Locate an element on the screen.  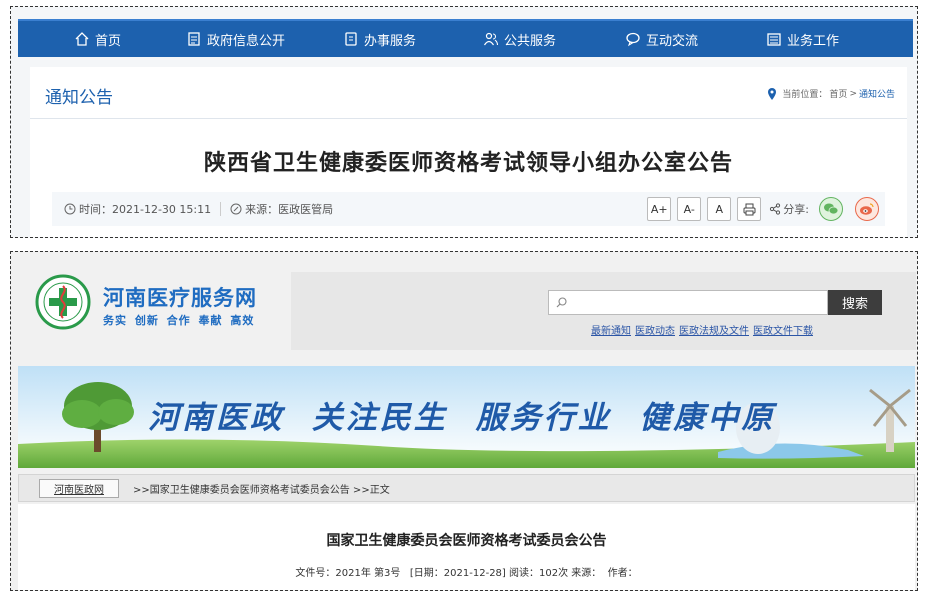
quick-link-downloads: 医政文件下载 is located at coordinates (783, 329).